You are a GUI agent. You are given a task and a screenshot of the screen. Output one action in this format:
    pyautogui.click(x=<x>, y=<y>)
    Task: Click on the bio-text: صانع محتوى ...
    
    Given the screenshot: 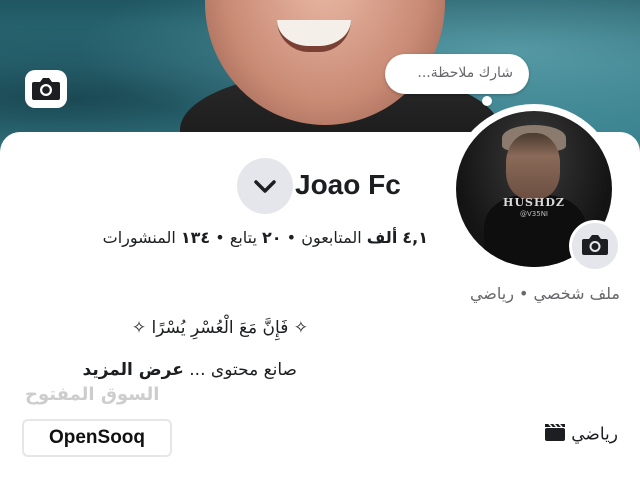 What is the action you would take?
    pyautogui.click(x=243, y=370)
    